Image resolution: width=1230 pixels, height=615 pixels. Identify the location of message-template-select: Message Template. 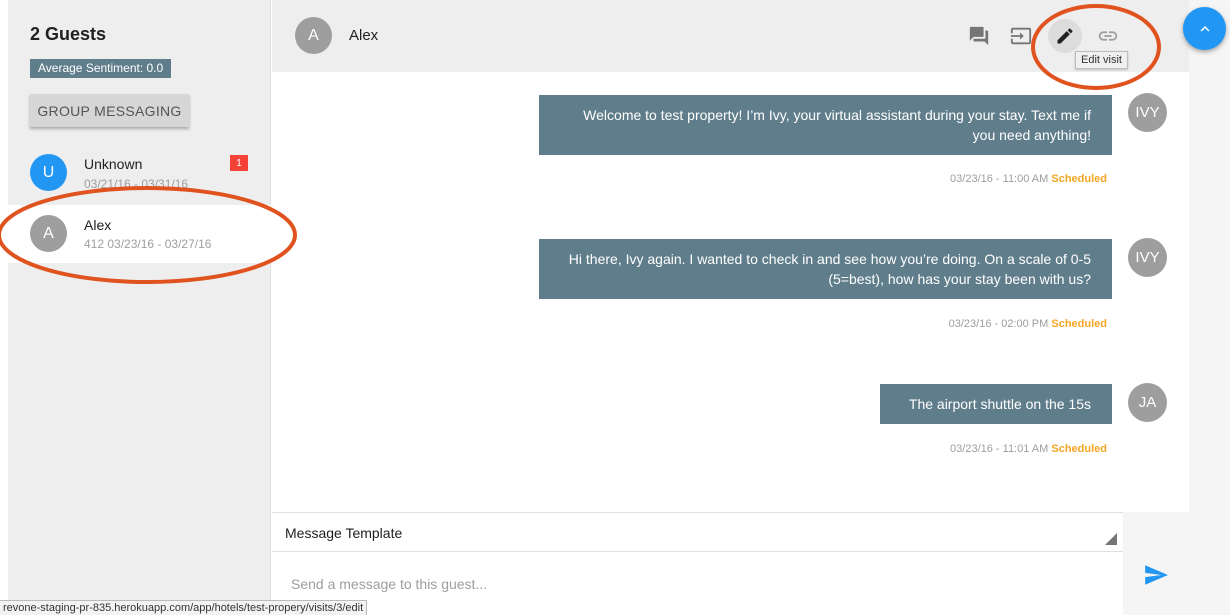
(697, 532).